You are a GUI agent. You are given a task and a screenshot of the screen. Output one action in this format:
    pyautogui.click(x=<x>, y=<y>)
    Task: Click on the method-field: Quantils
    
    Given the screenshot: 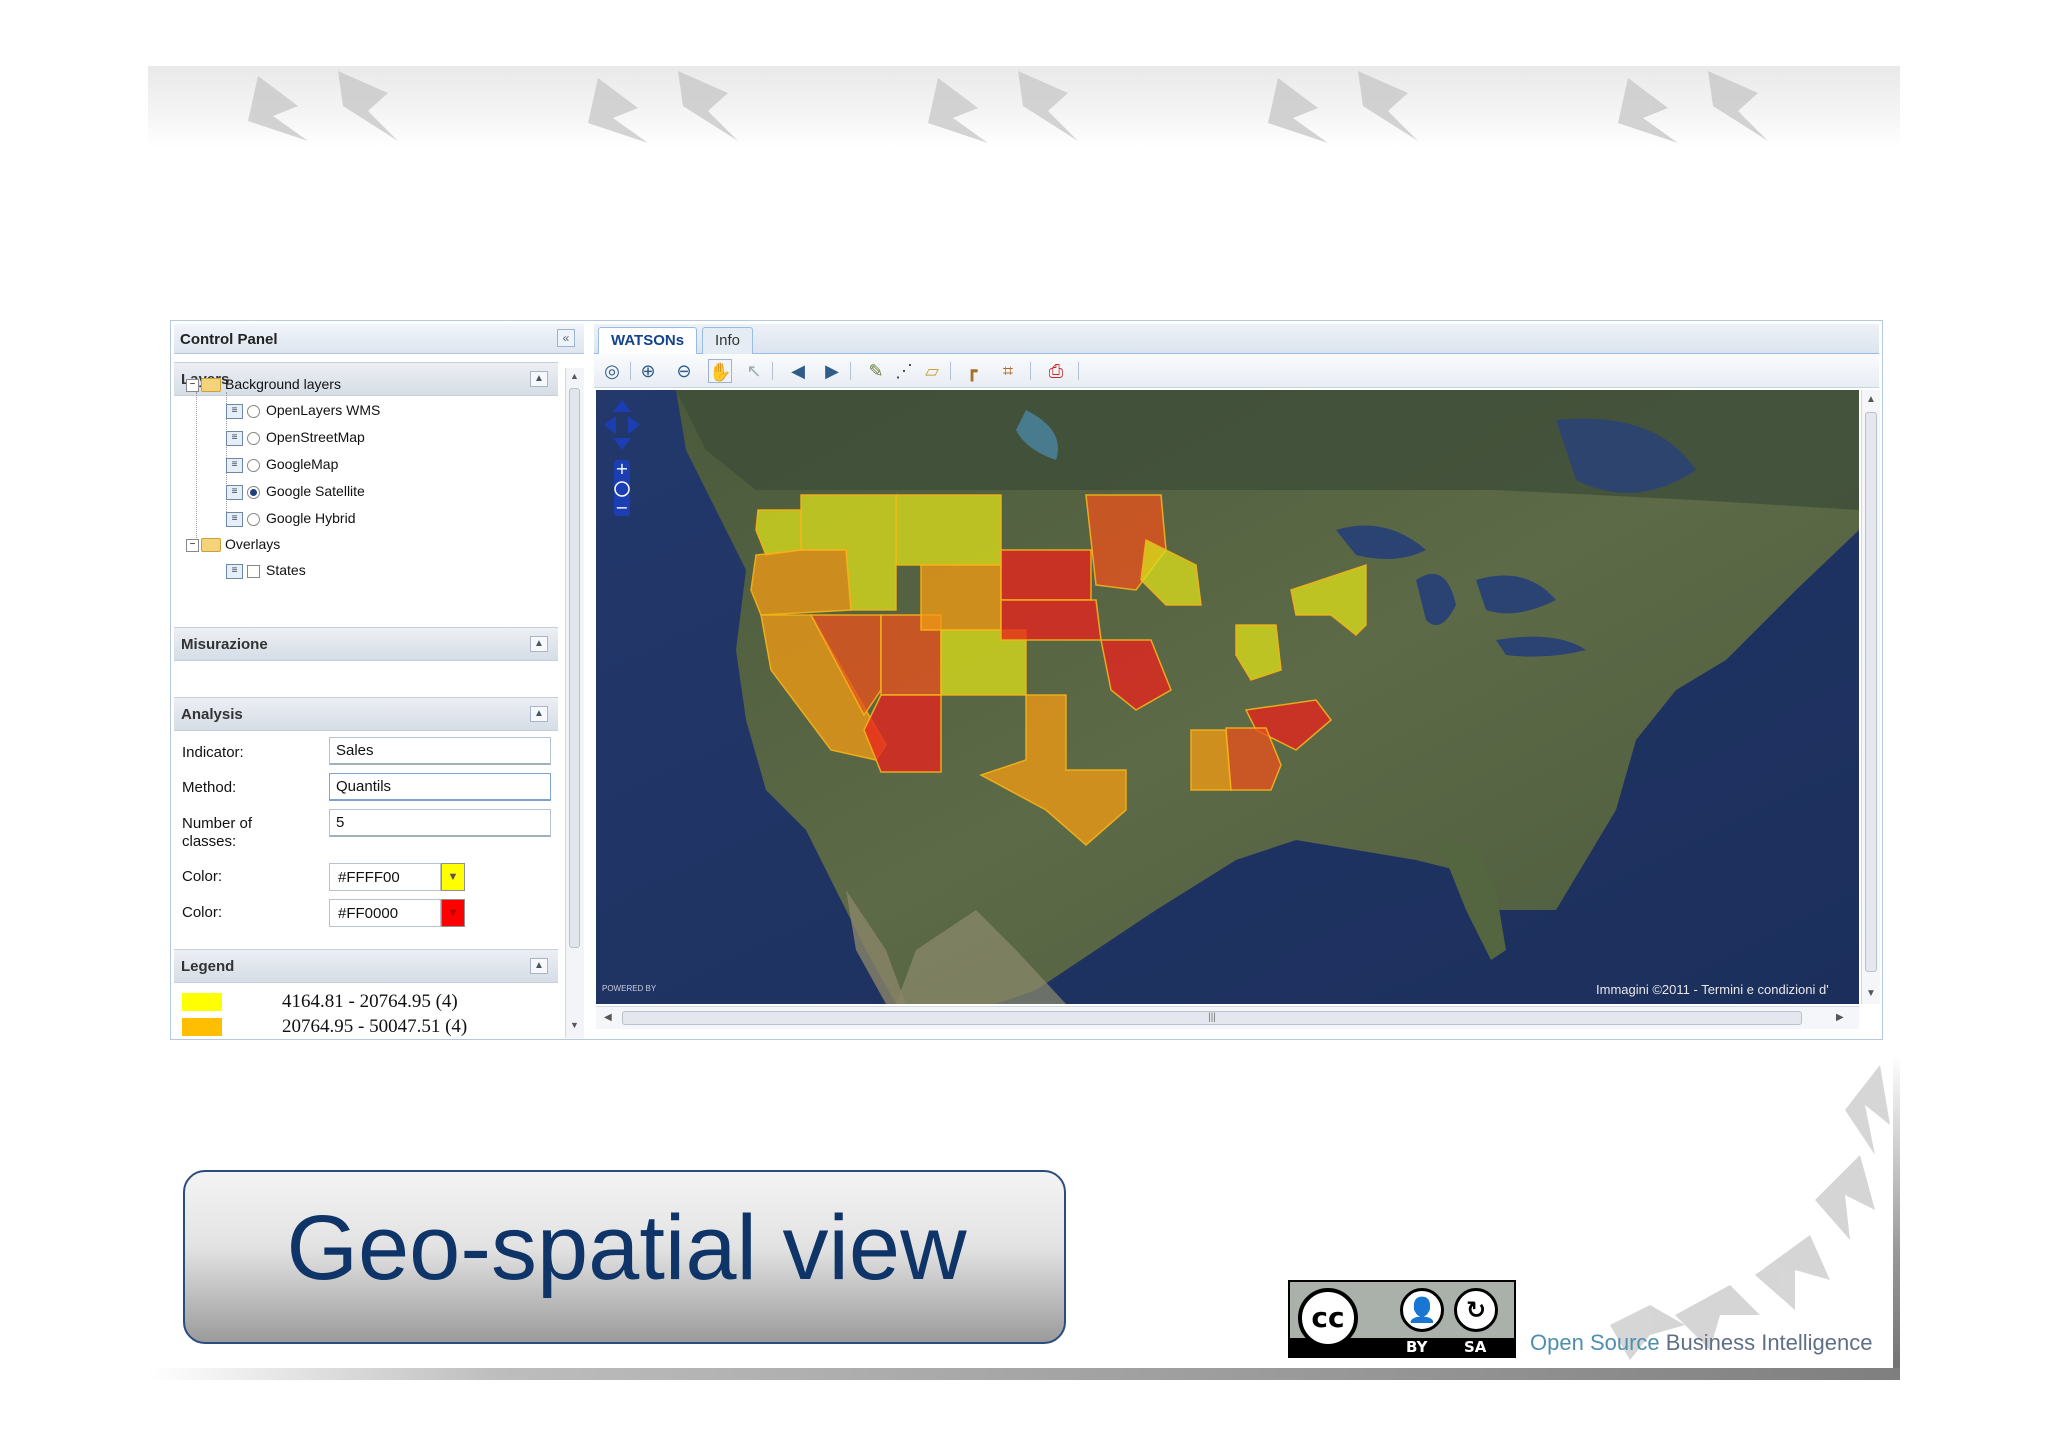 What is the action you would take?
    pyautogui.click(x=440, y=787)
    